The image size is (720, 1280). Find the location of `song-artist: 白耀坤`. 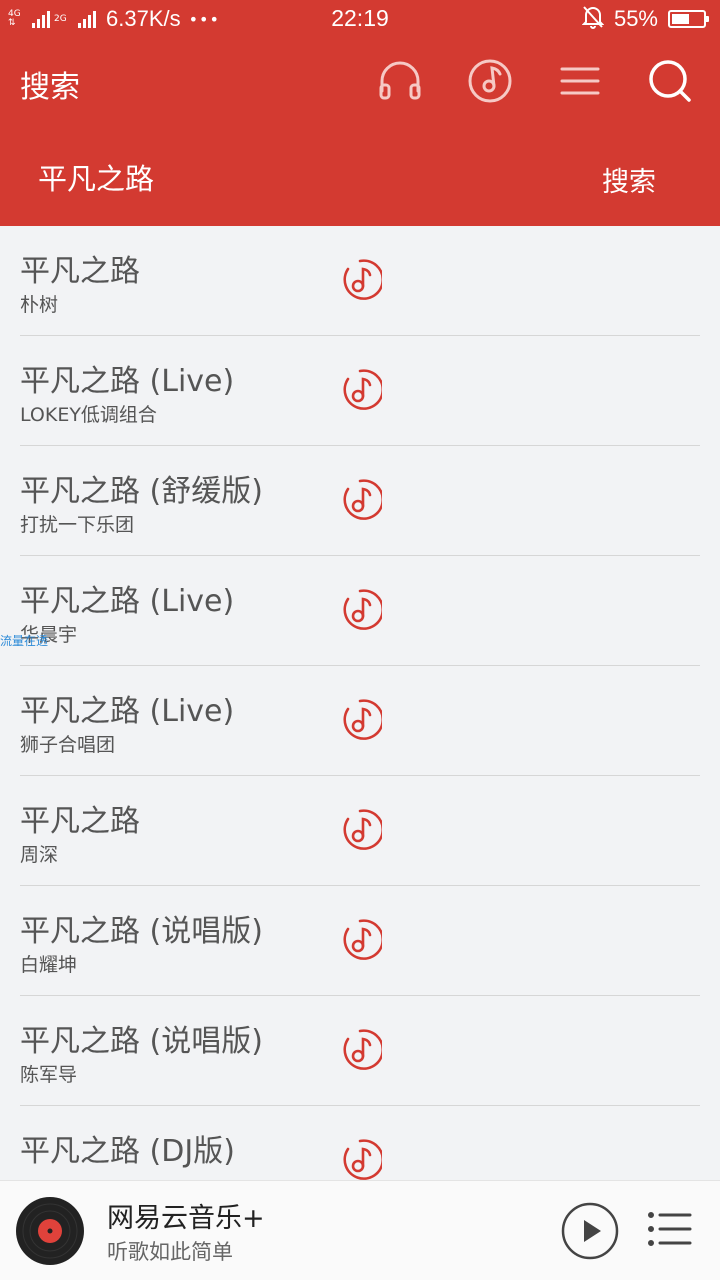

song-artist: 白耀坤 is located at coordinates (49, 965).